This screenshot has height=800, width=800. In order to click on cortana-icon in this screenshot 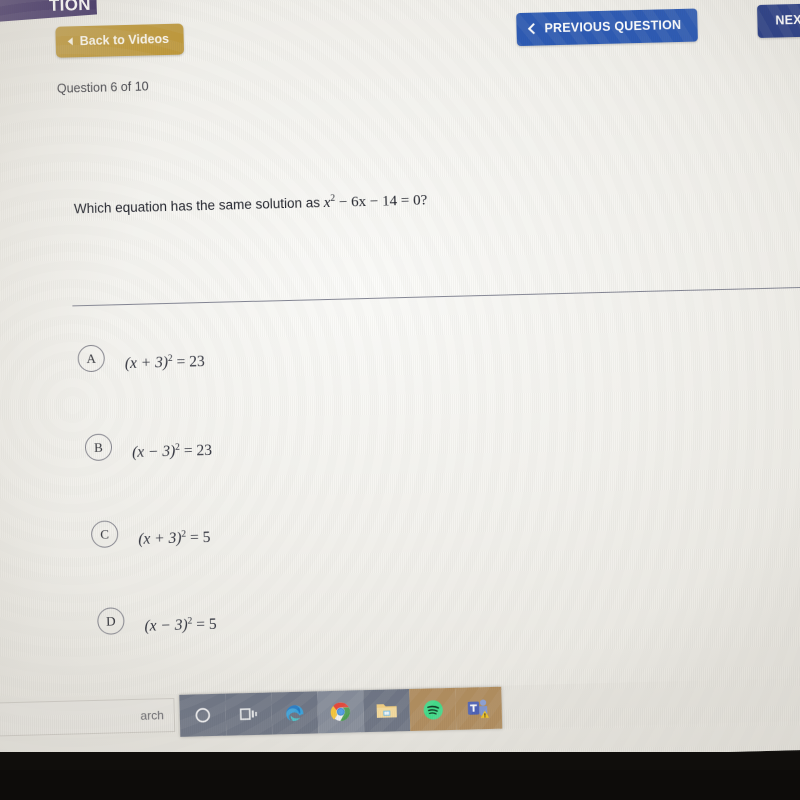, I will do `click(203, 715)`.